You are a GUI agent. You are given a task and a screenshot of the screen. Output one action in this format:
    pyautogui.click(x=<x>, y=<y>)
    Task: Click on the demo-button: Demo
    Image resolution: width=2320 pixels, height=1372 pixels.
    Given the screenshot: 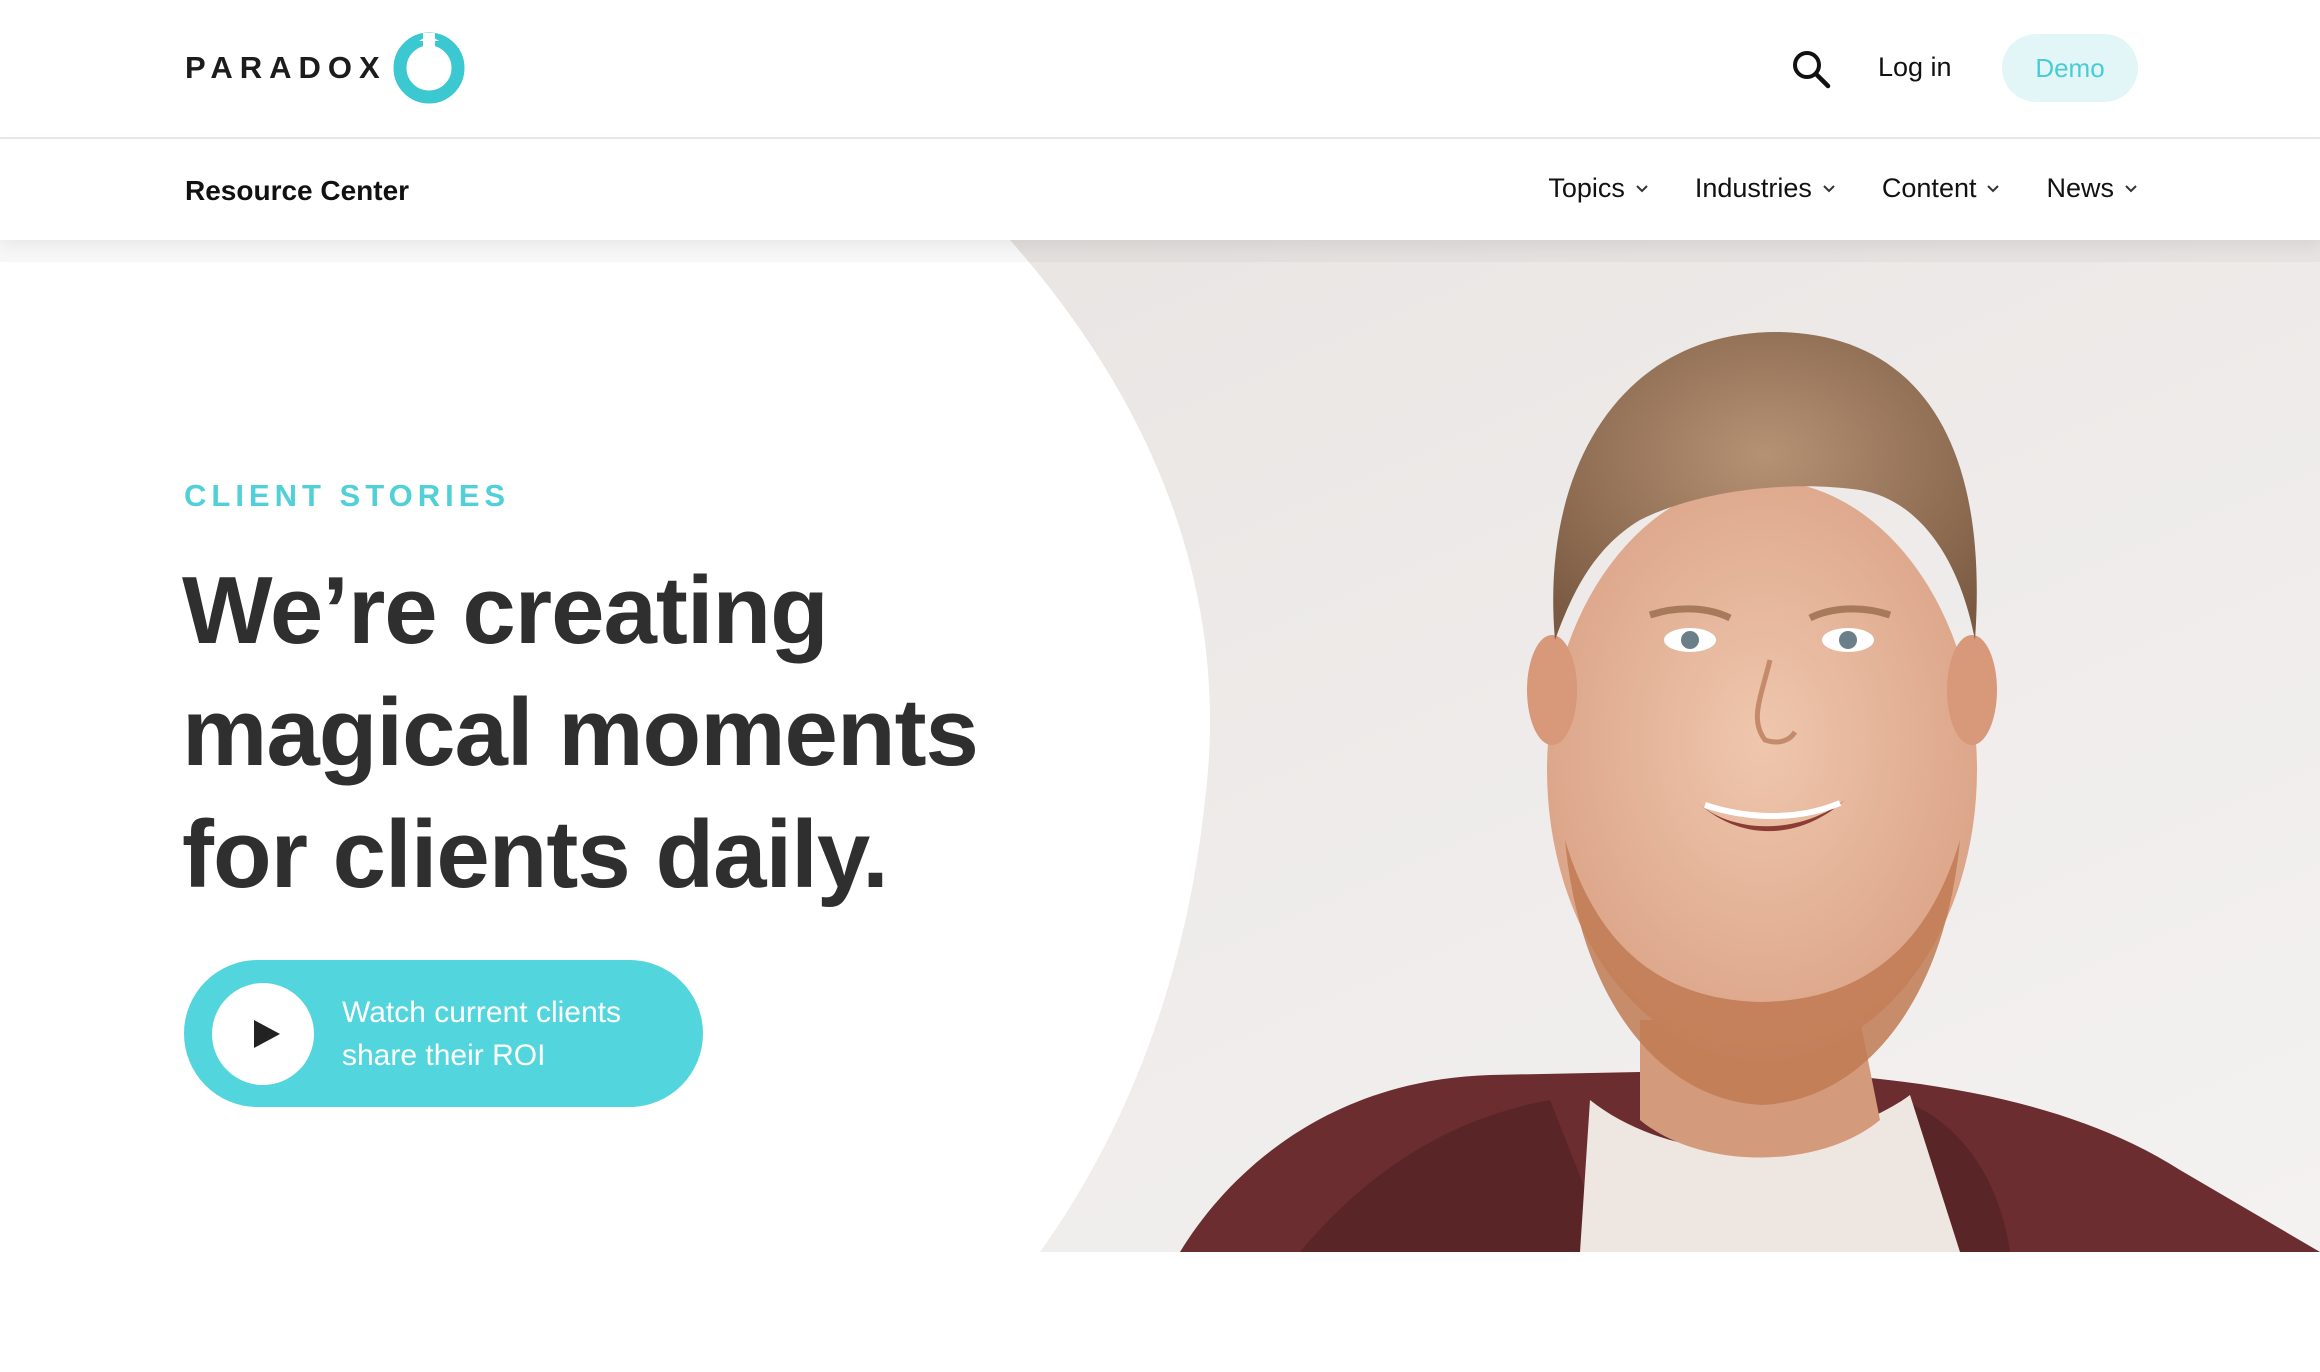 What is the action you would take?
    pyautogui.click(x=2070, y=68)
    